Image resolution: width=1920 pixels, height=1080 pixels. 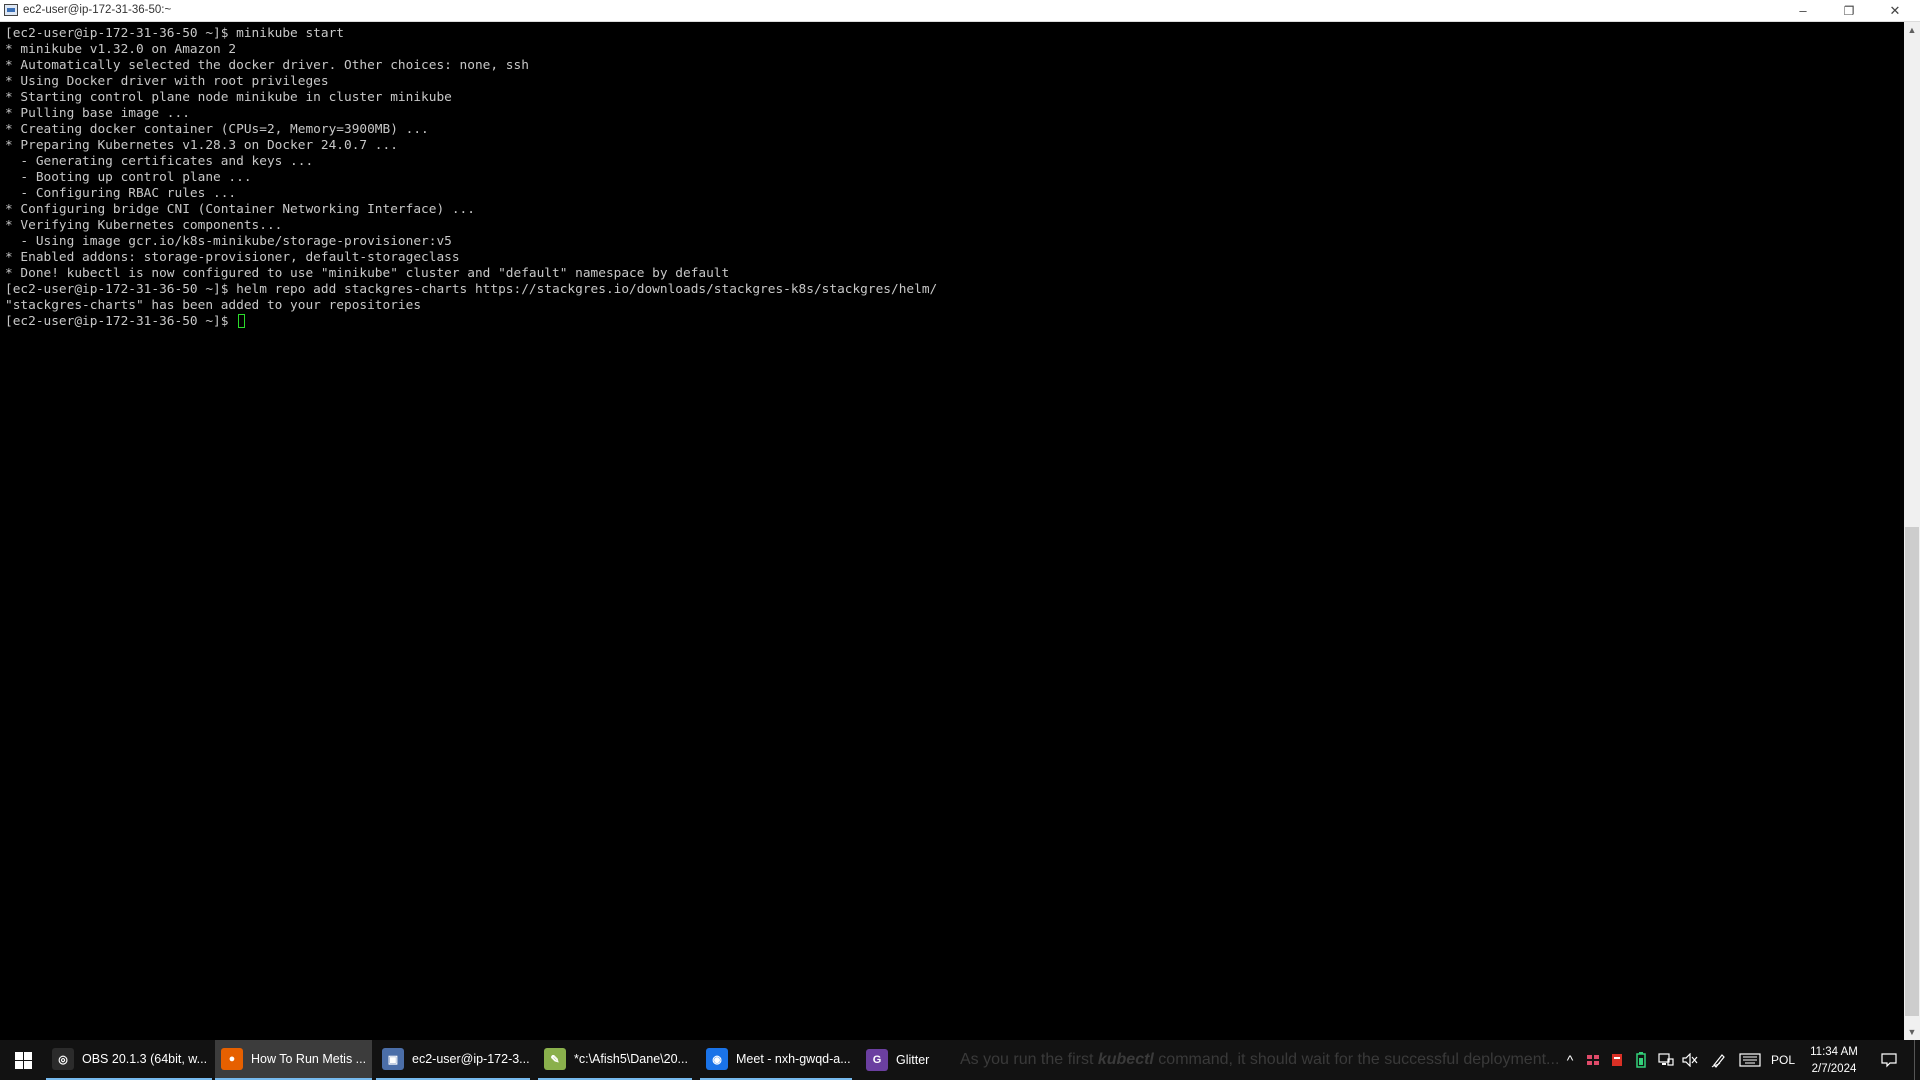 I want to click on input-language-indicator: POL, so click(x=1783, y=1060).